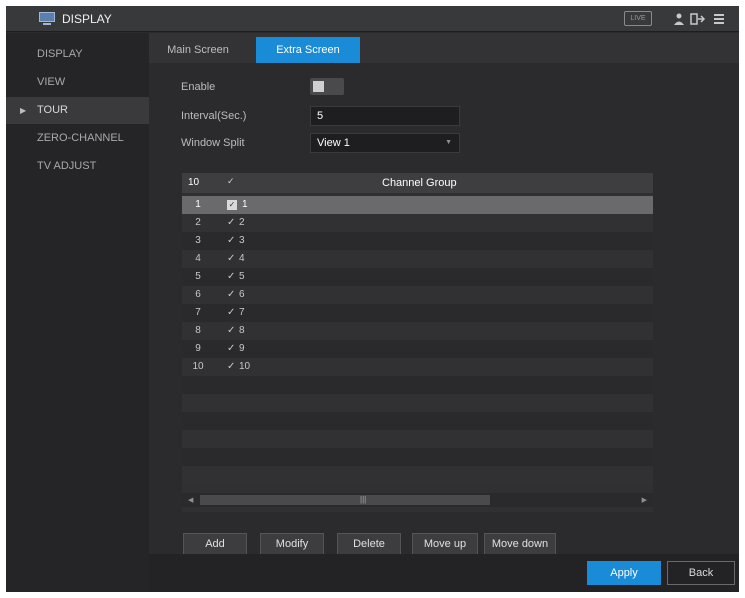 The image size is (745, 598). I want to click on scroll-left-icon: ◀, so click(190, 500).